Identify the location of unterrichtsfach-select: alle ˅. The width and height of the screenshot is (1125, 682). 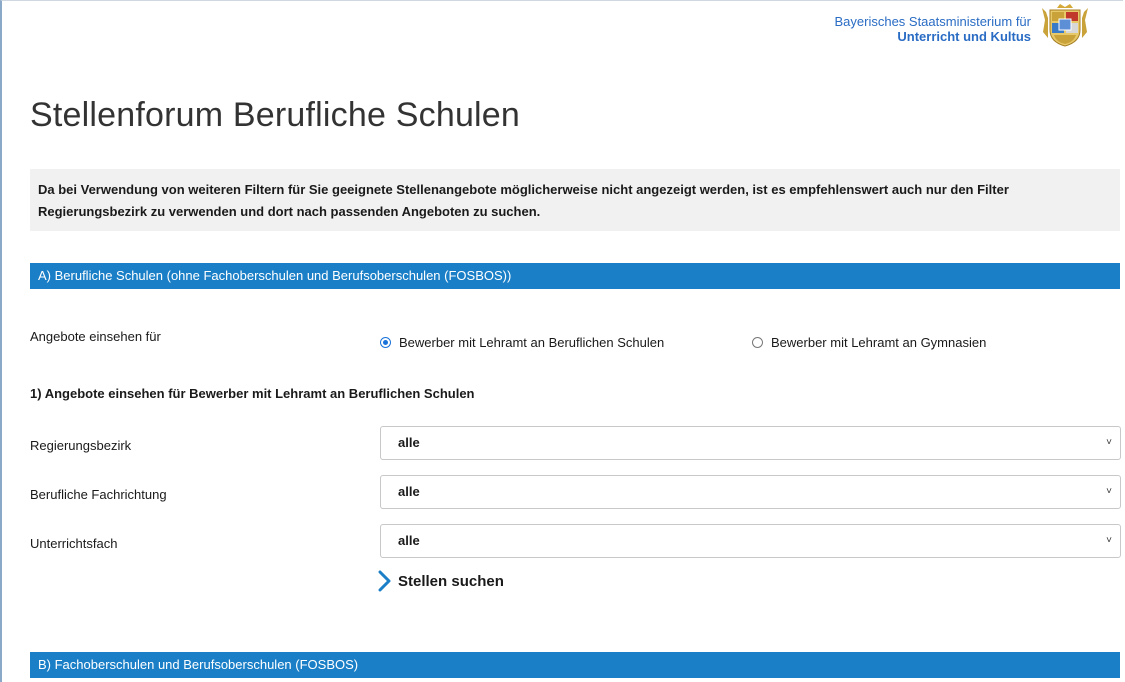
(750, 541).